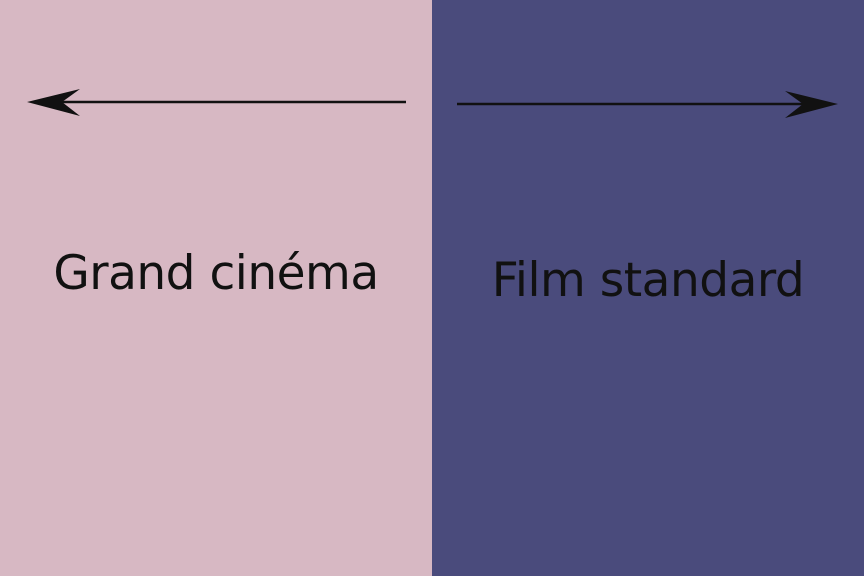  I want to click on grand-cinema-label: Grand cinéma, so click(216, 273).